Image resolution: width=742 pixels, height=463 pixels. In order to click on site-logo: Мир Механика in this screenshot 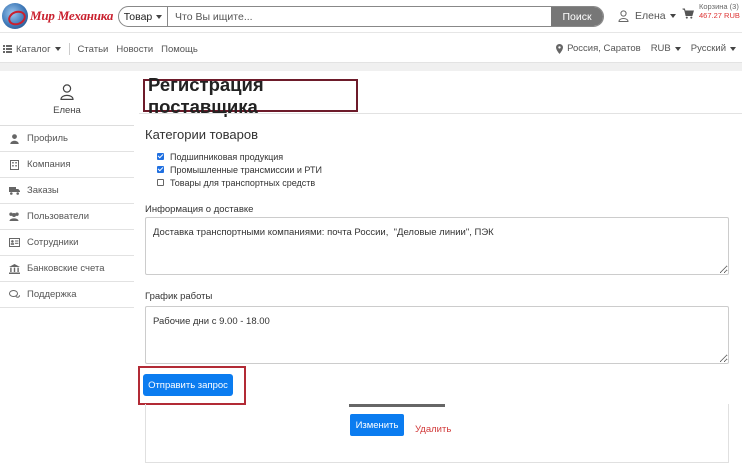, I will do `click(57, 16)`.